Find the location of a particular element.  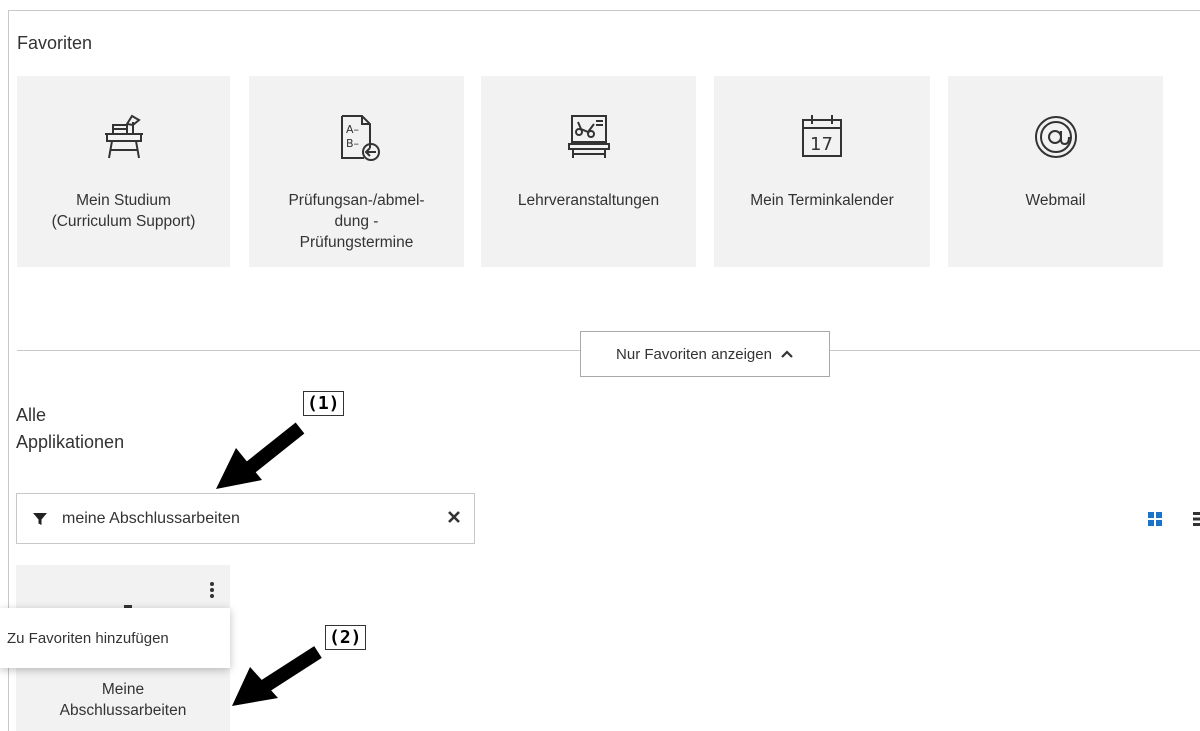

grid-view-icon is located at coordinates (1155, 521).